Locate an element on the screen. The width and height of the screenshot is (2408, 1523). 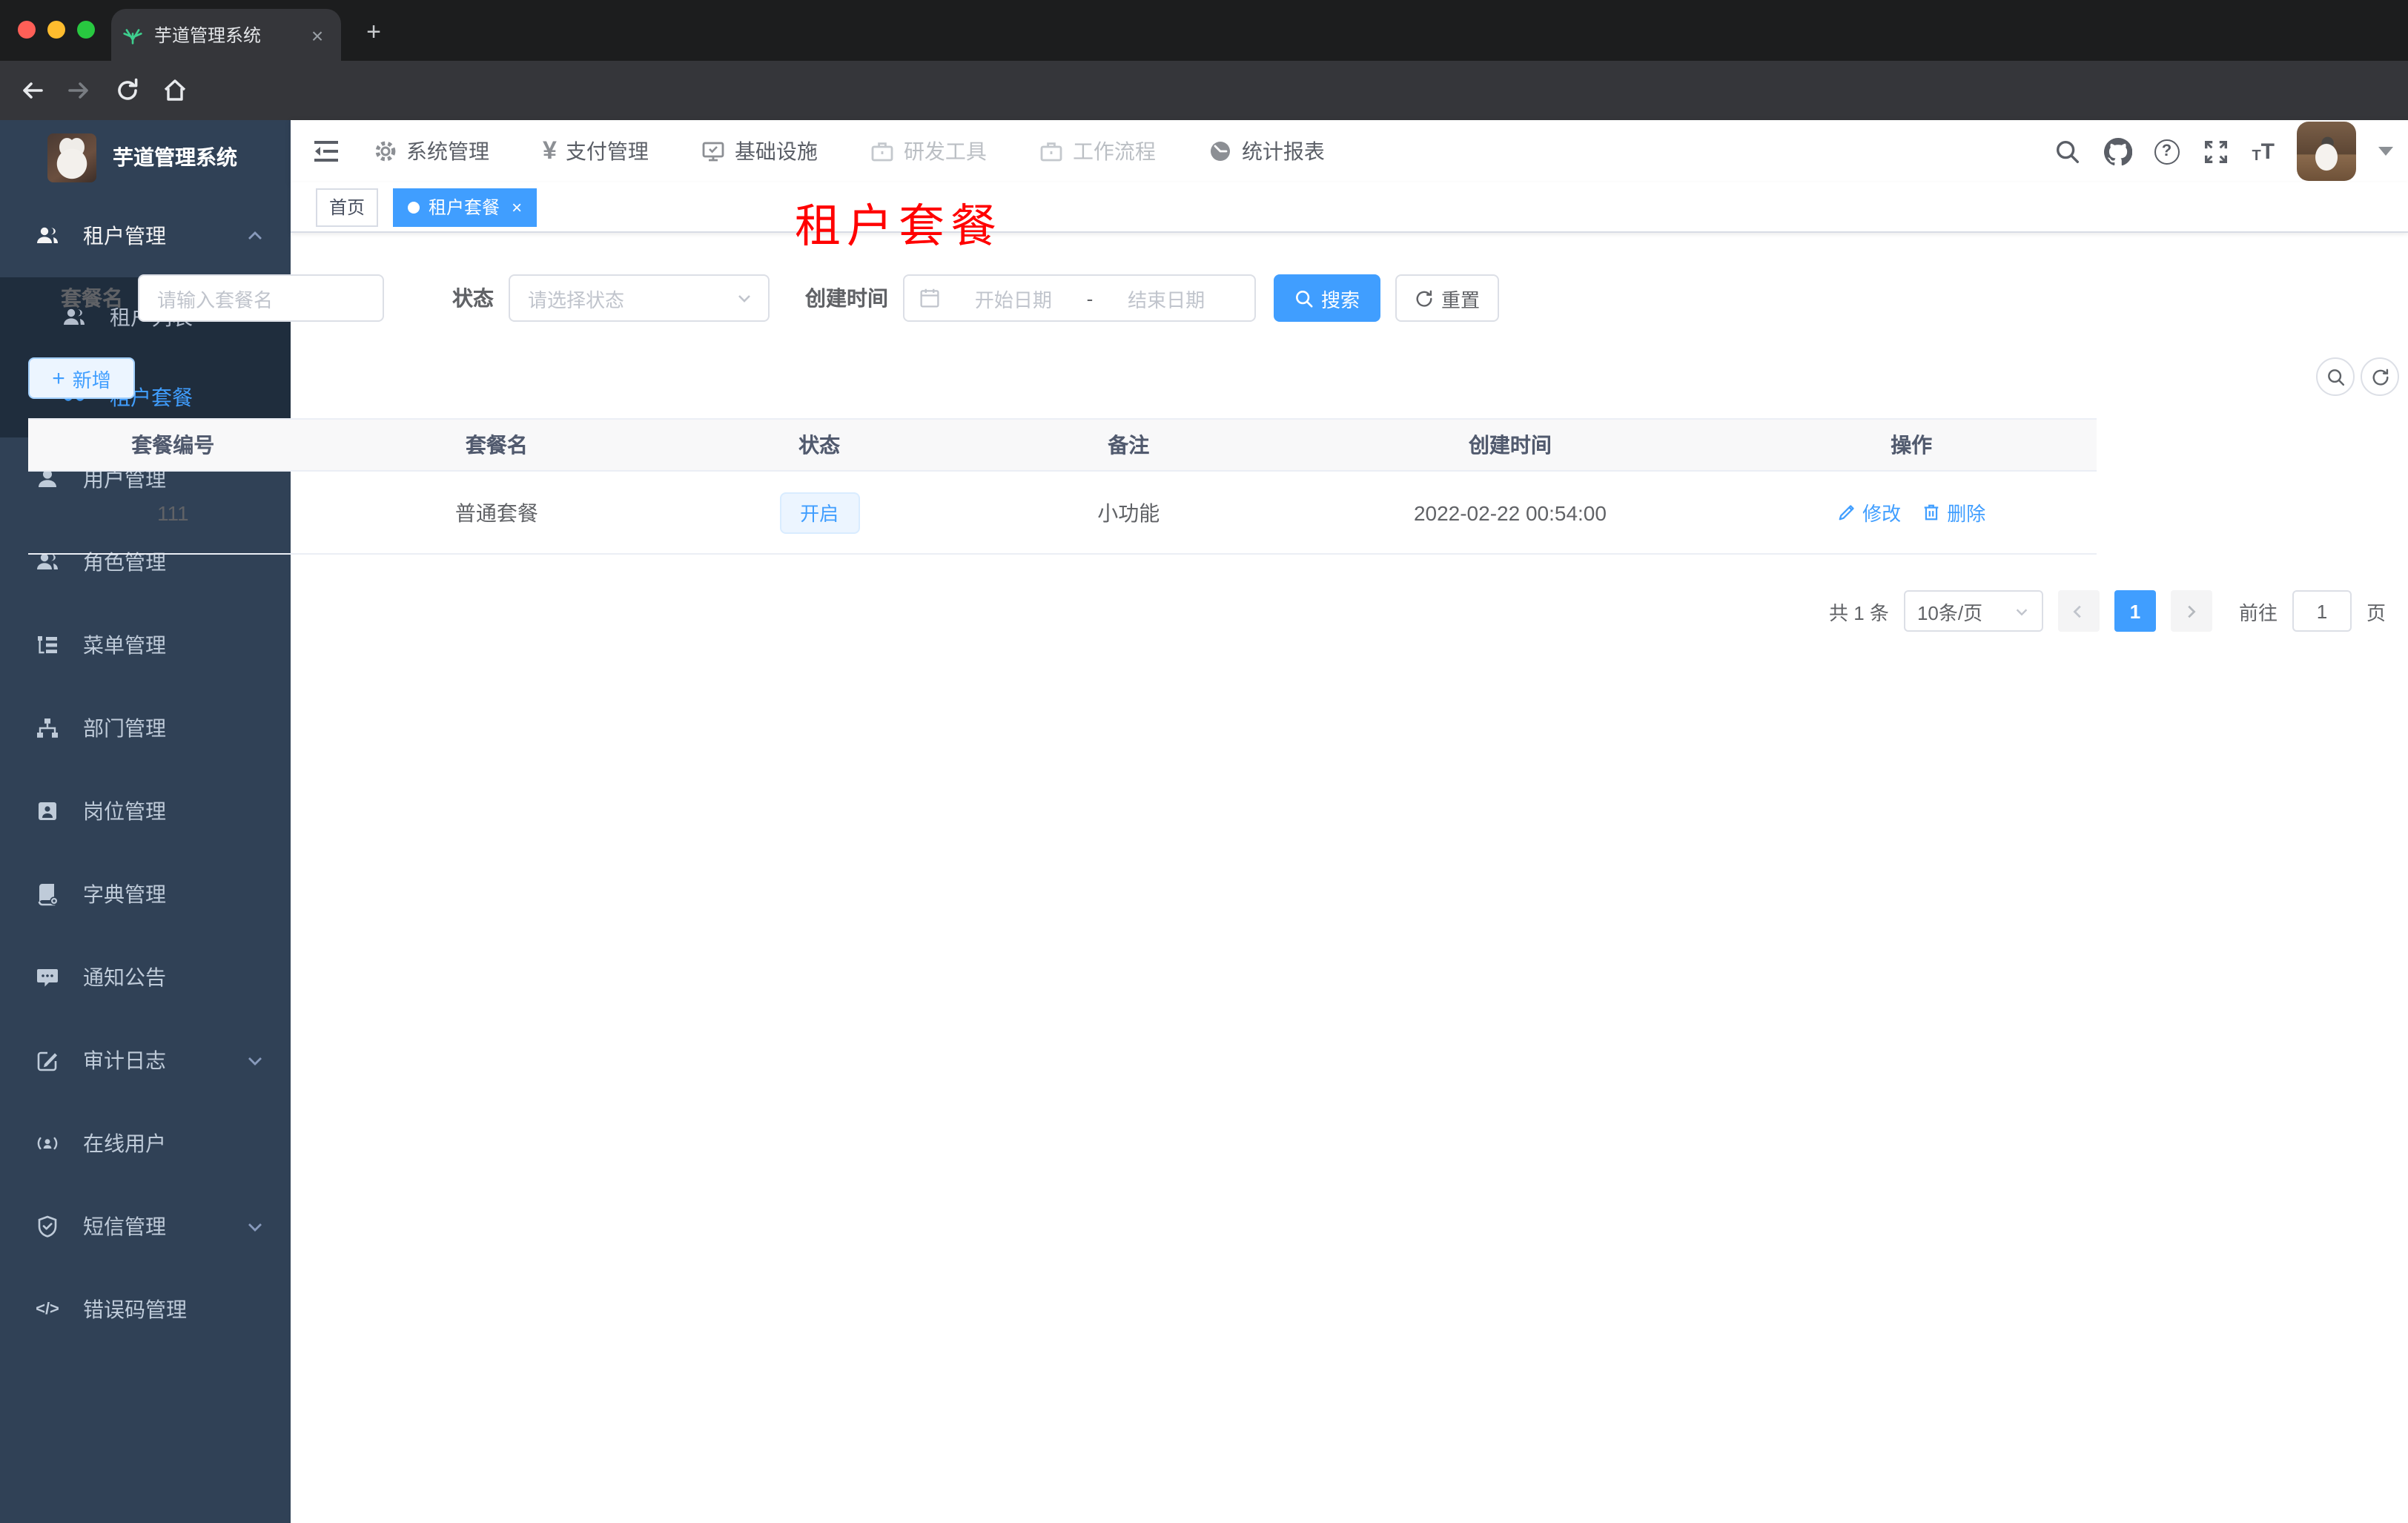
page-size-select: 10条/页 is located at coordinates (1973, 611).